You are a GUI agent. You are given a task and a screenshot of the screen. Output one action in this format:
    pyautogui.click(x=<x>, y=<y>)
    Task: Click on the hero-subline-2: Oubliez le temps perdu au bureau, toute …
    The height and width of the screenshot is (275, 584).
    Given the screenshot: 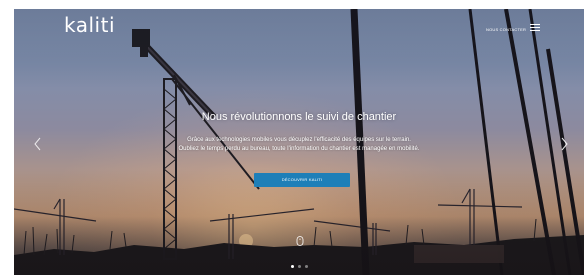 What is the action you would take?
    pyautogui.click(x=299, y=149)
    